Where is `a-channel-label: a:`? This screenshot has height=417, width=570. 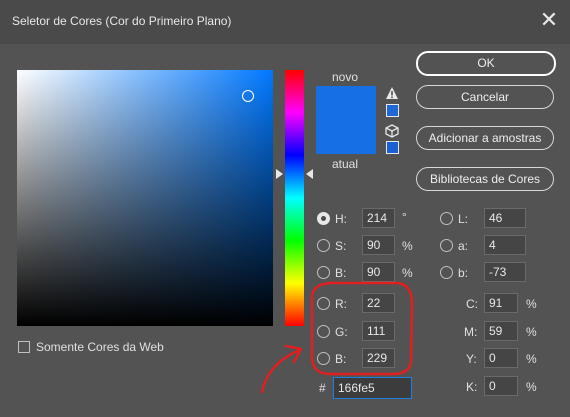 a-channel-label: a: is located at coordinates (463, 246).